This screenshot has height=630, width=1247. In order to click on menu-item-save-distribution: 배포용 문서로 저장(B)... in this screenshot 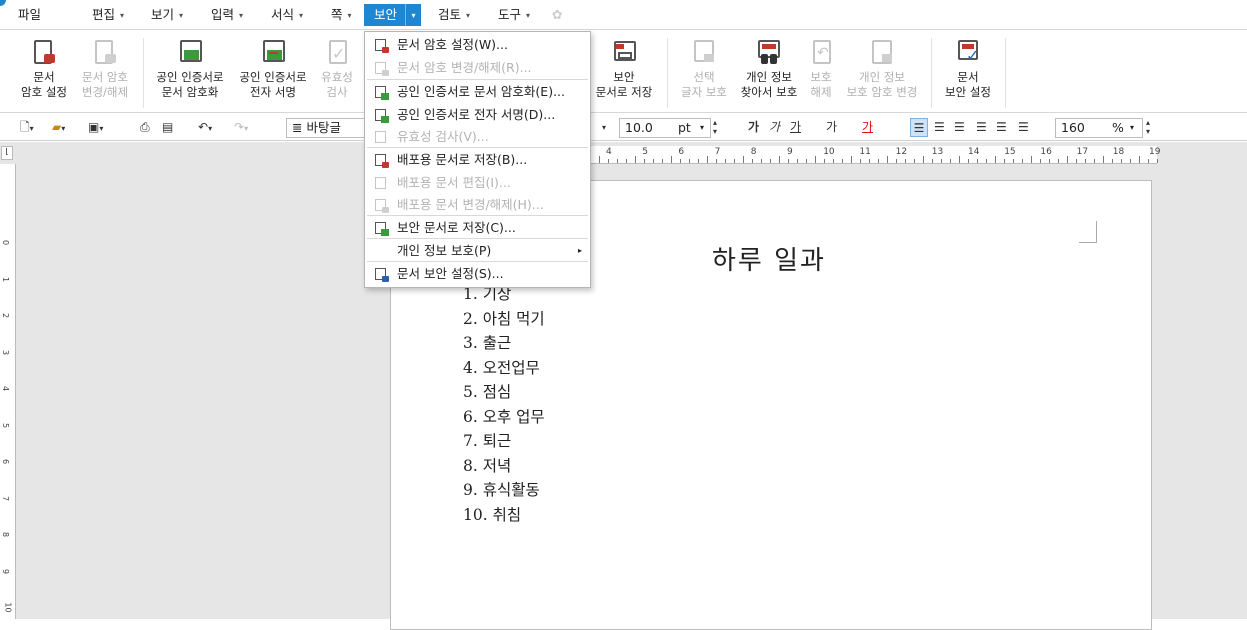, I will do `click(477, 160)`.